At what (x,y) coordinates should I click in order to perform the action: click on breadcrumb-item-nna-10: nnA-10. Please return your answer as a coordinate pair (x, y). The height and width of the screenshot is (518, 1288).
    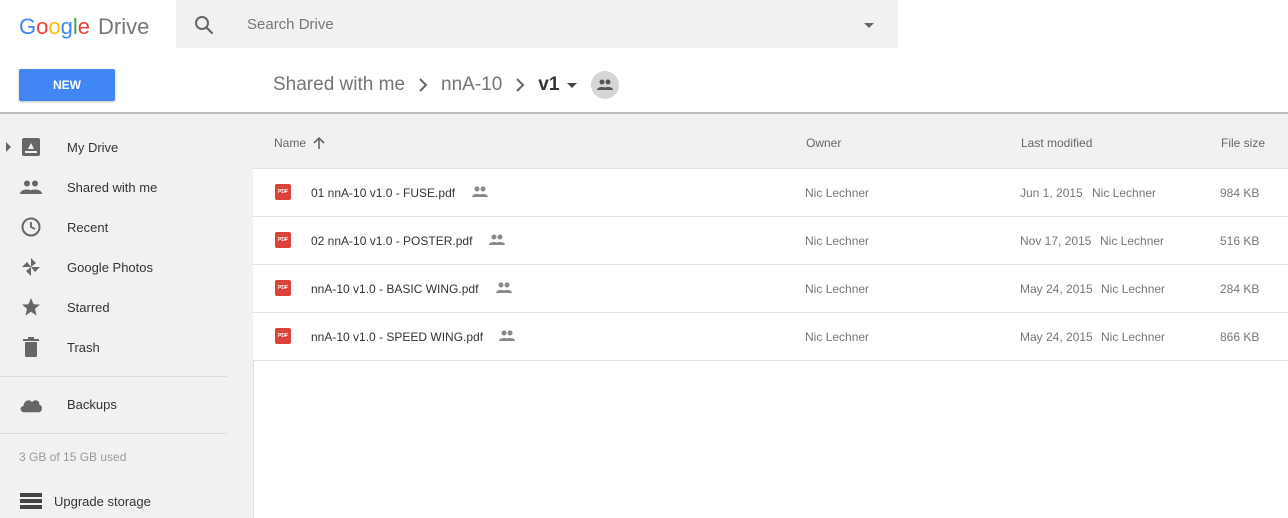
    Looking at the image, I should click on (471, 85).